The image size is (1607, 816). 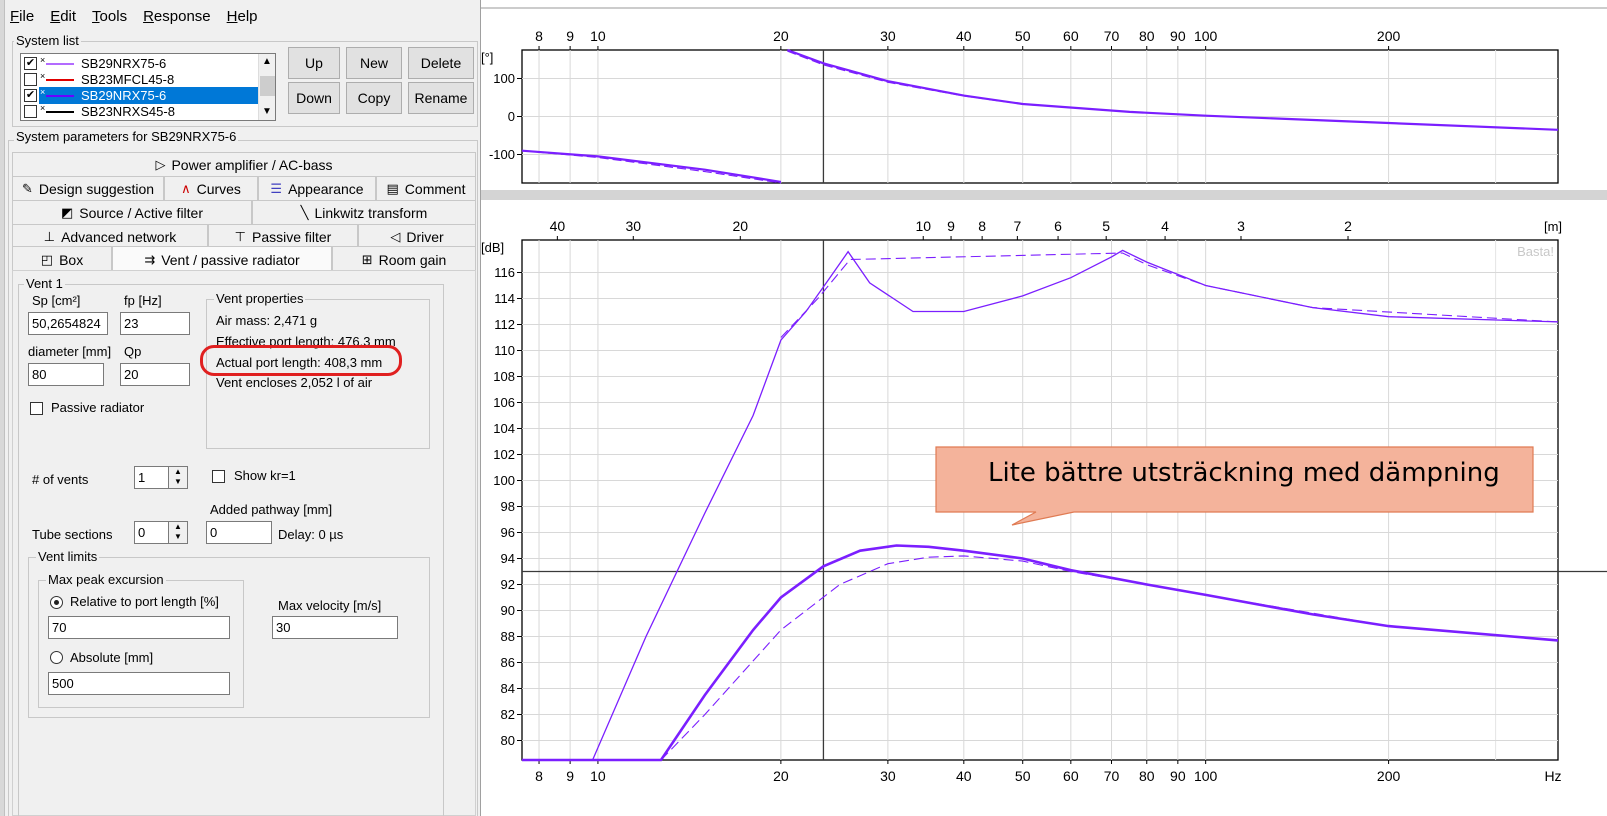 What do you see at coordinates (139, 627) in the screenshot?
I see `relative-input: 70` at bounding box center [139, 627].